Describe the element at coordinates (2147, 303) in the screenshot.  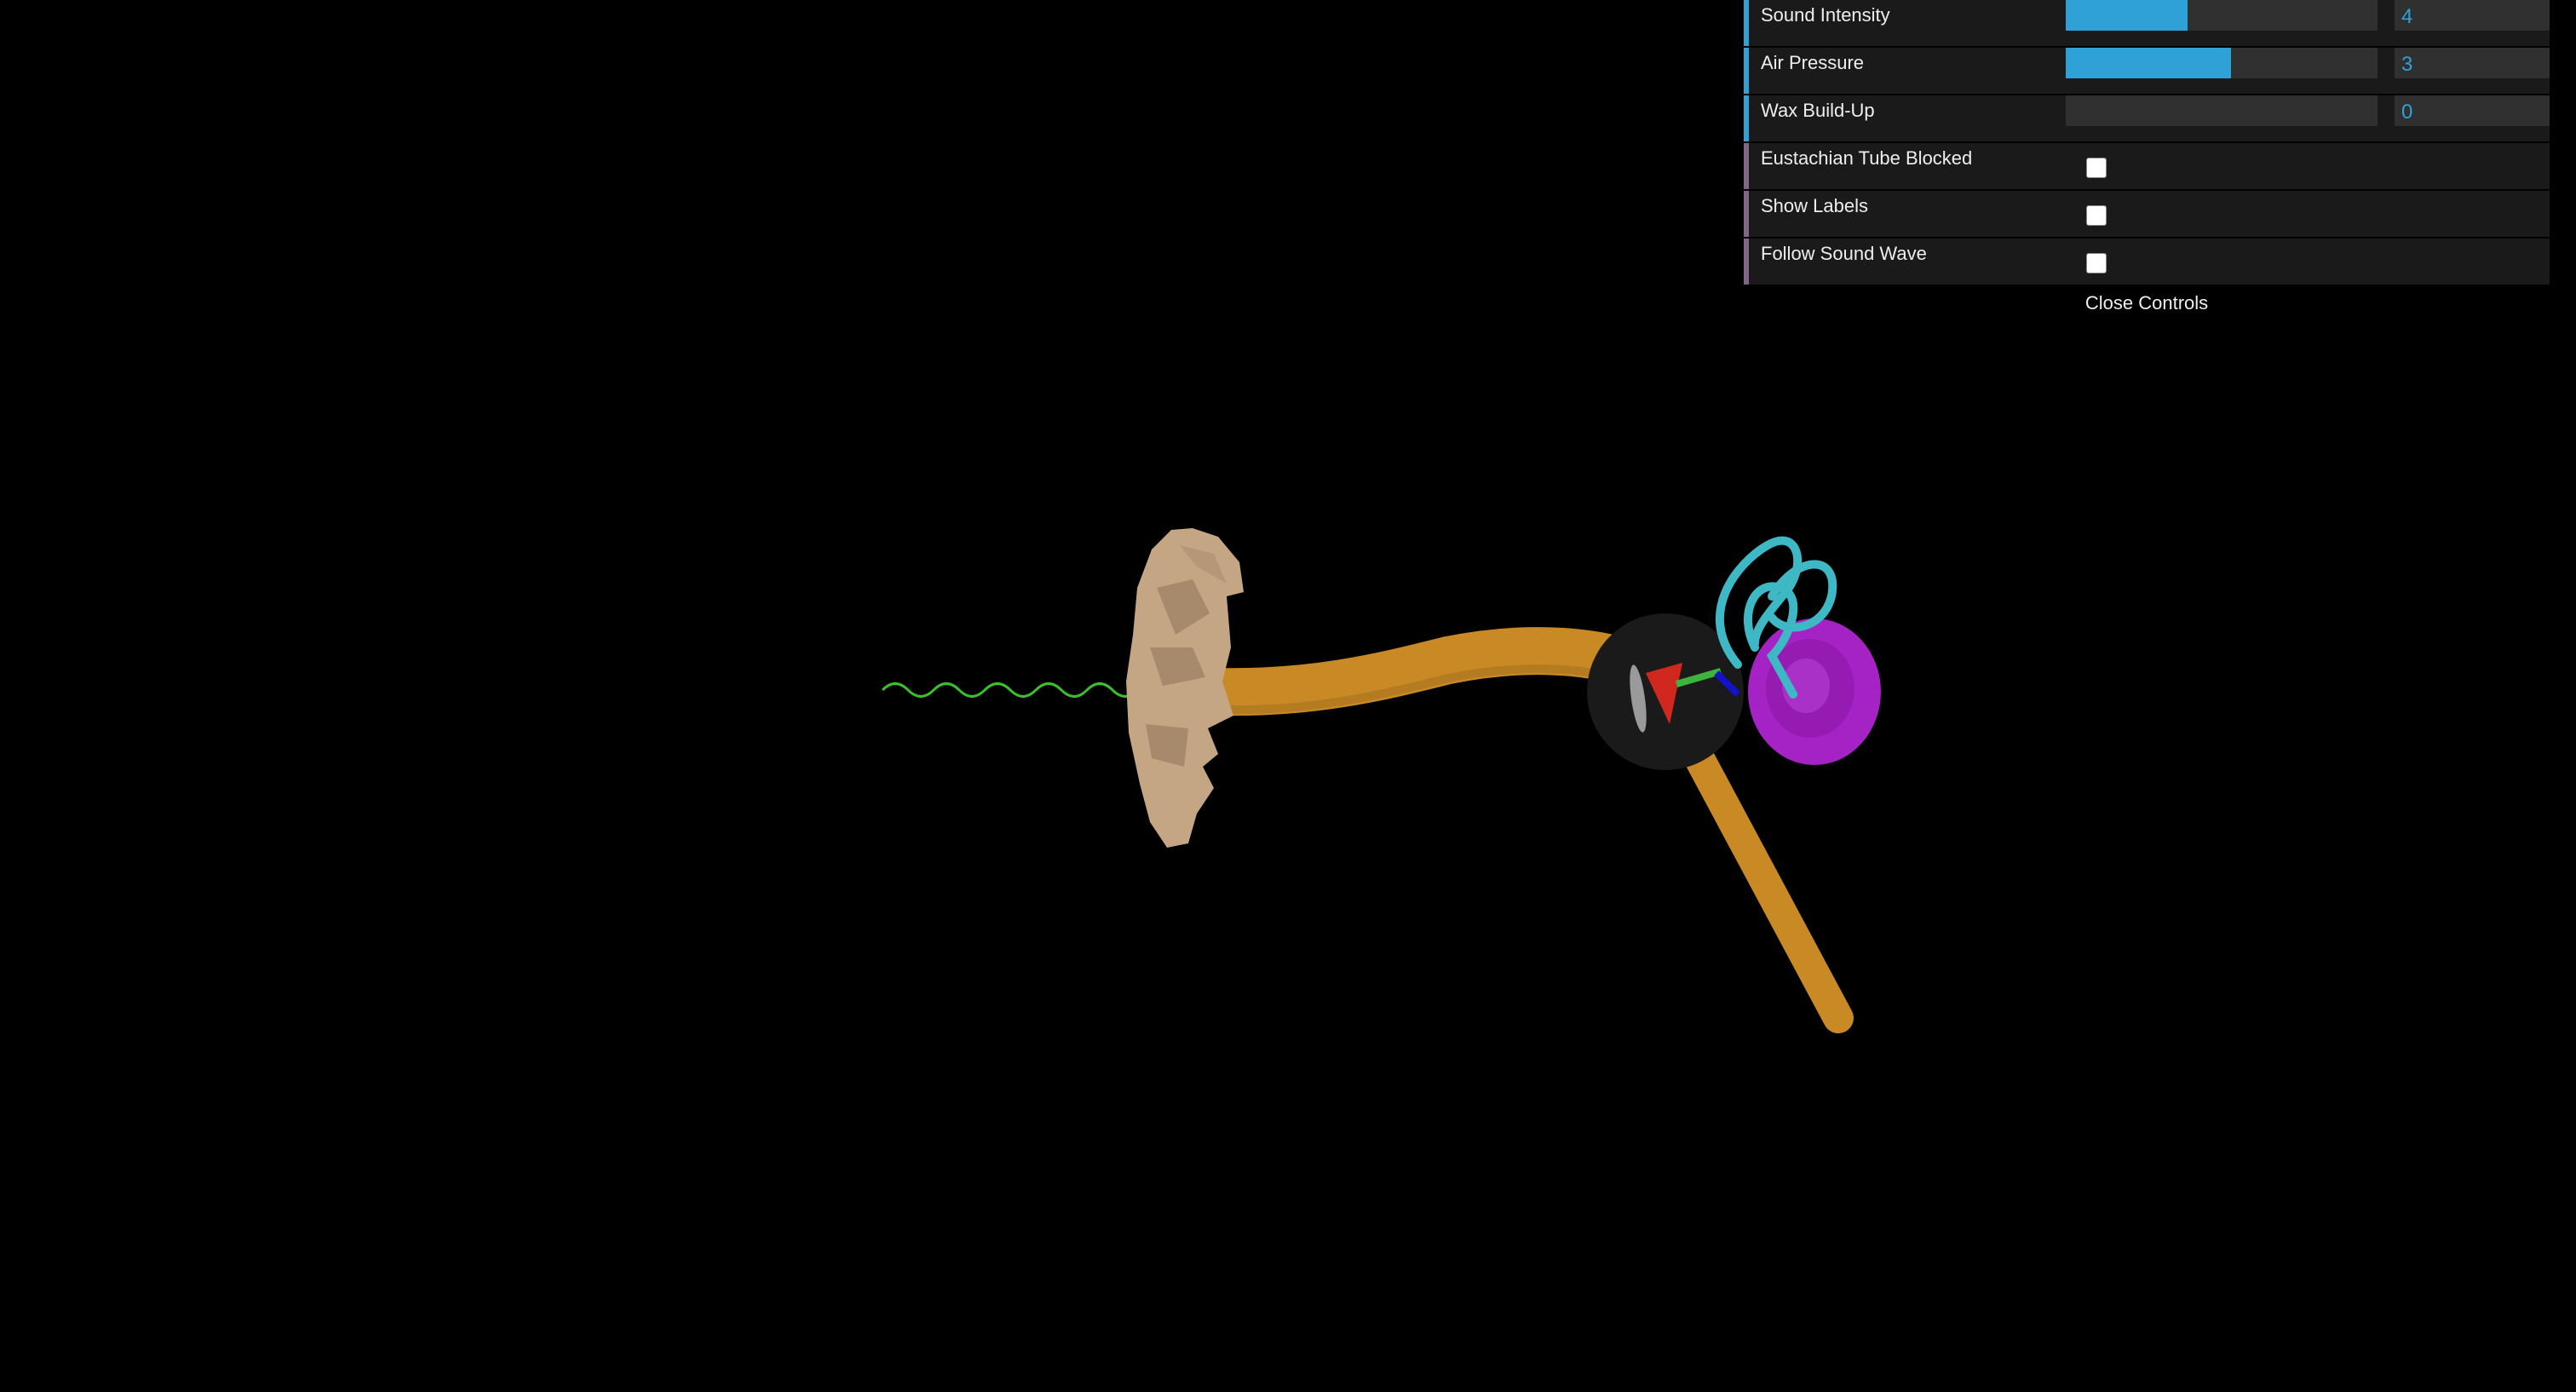
I see `close-controls-button: Close Controls` at that location.